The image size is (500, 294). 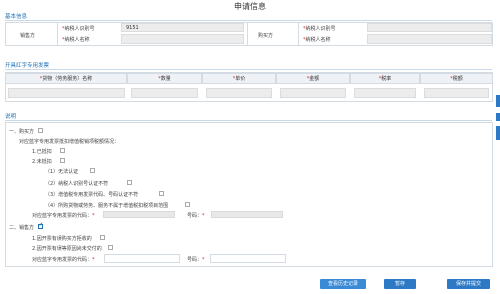 I want to click on unit-price-input, so click(x=239, y=93).